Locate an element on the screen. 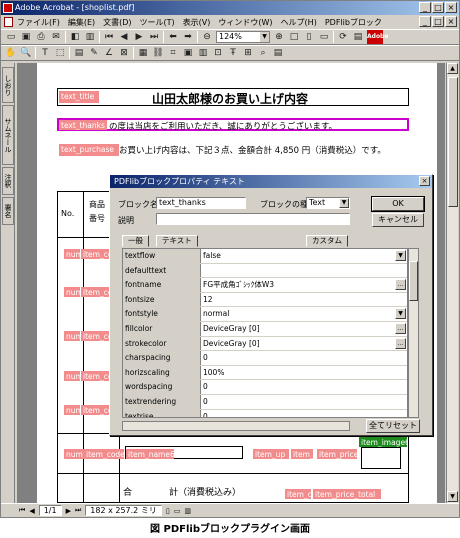 The image size is (460, 538). property-value: normal ▼ is located at coordinates (304, 314).